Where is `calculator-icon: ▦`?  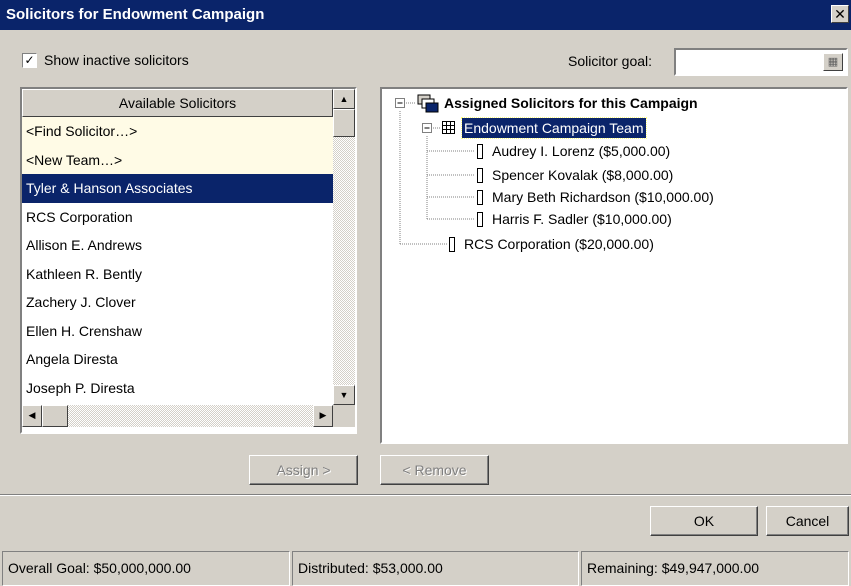 calculator-icon: ▦ is located at coordinates (833, 62).